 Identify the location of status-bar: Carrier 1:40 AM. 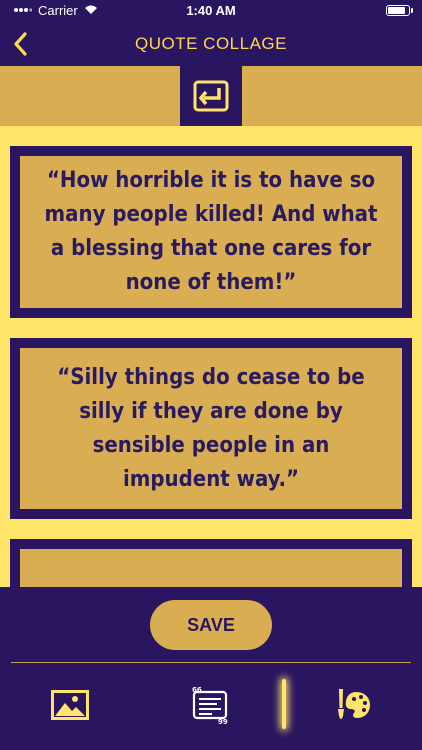
(211, 11).